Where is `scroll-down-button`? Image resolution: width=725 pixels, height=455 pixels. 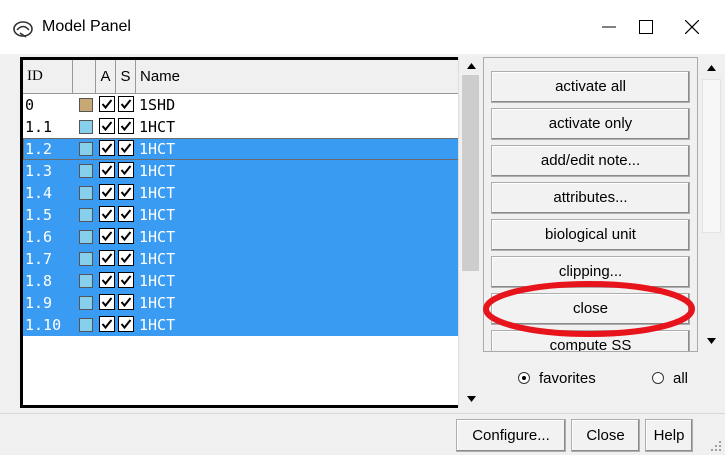
scroll-down-button is located at coordinates (471, 398).